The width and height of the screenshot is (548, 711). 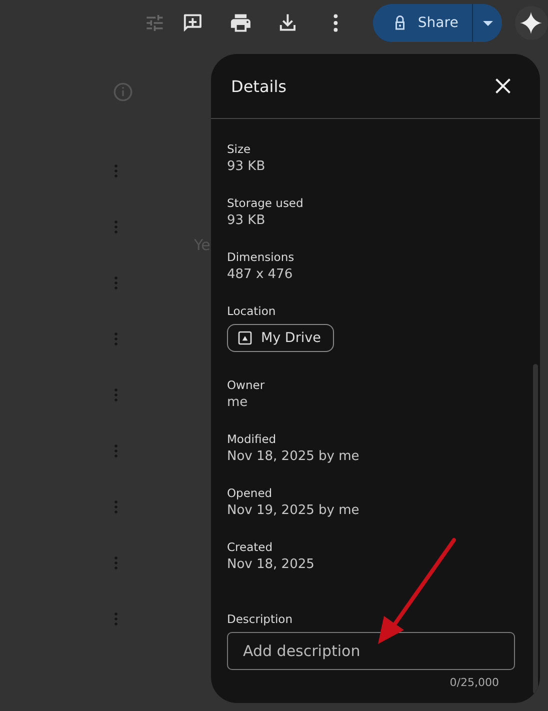 What do you see at coordinates (245, 338) in the screenshot?
I see `drive-icon` at bounding box center [245, 338].